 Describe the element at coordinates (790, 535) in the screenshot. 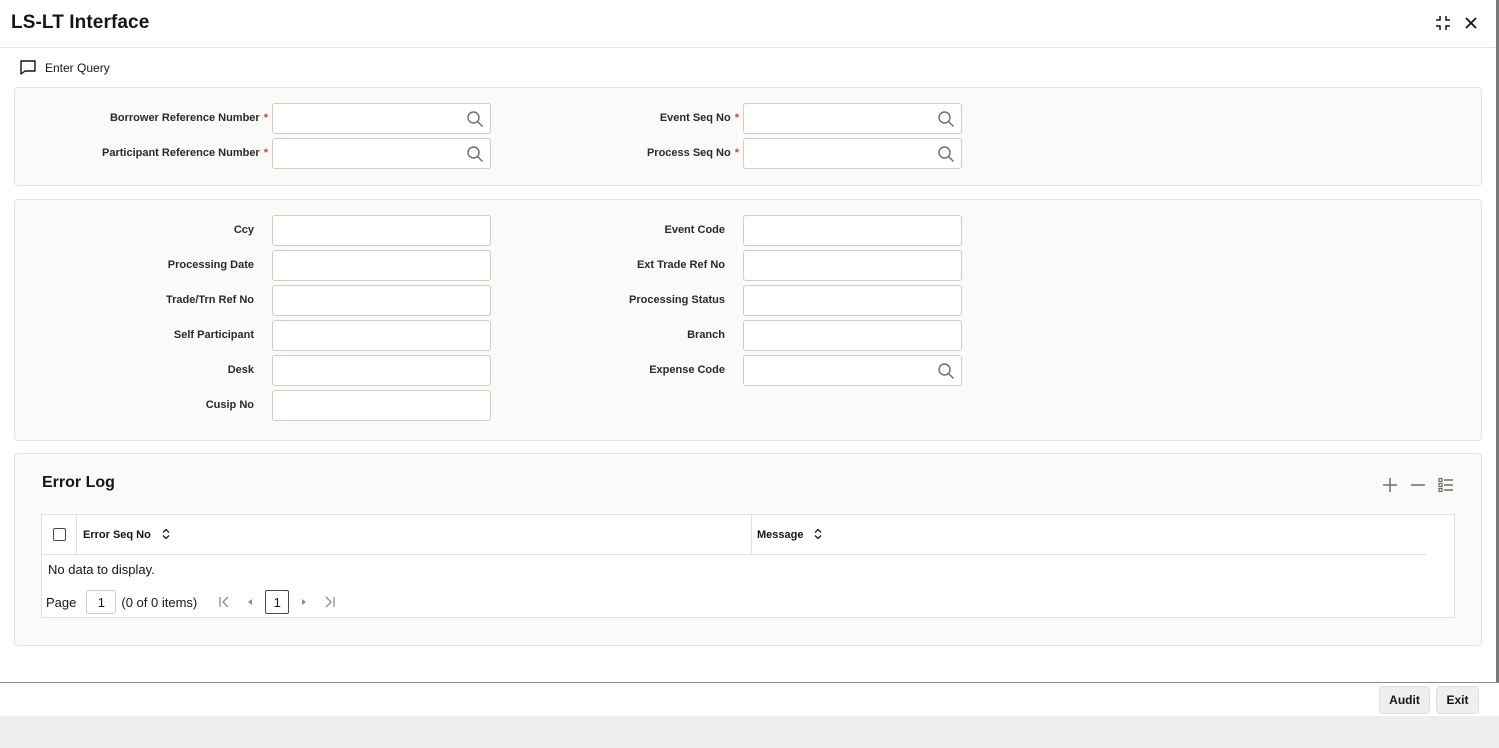

I see `column-header-message: Message` at that location.